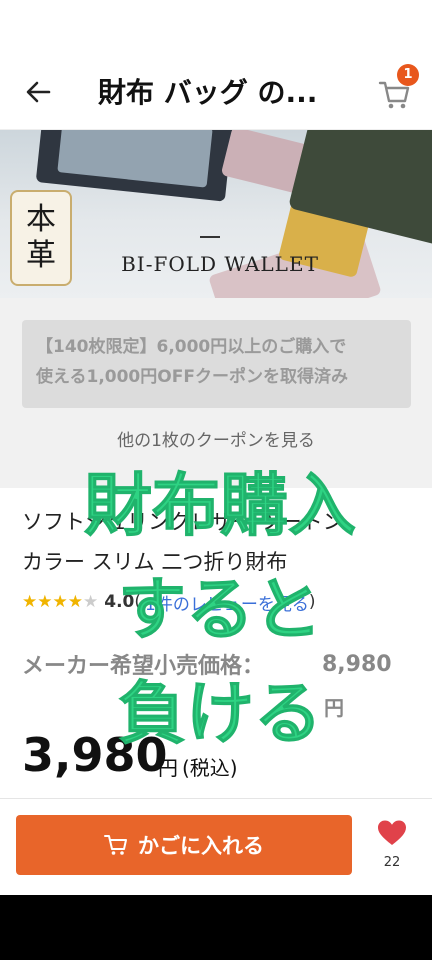 Image resolution: width=432 pixels, height=960 pixels. I want to click on coupon-text-line2: 使える1,000円OFFクーポンを取得済み, so click(192, 377).